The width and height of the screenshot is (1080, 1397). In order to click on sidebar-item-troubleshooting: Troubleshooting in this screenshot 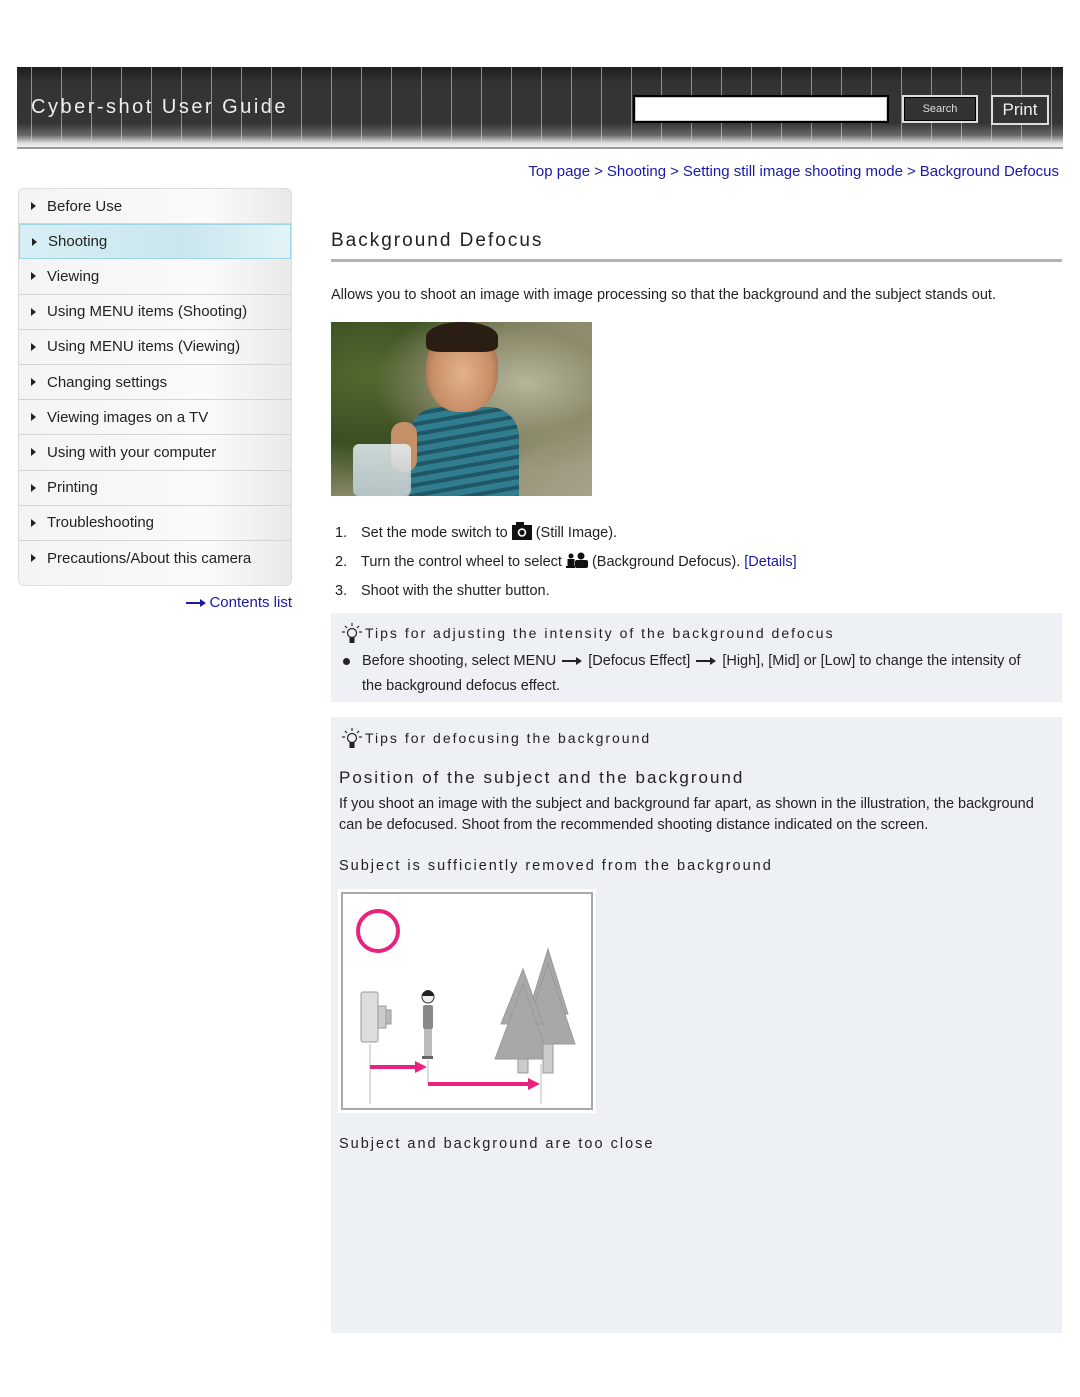, I will do `click(155, 523)`.